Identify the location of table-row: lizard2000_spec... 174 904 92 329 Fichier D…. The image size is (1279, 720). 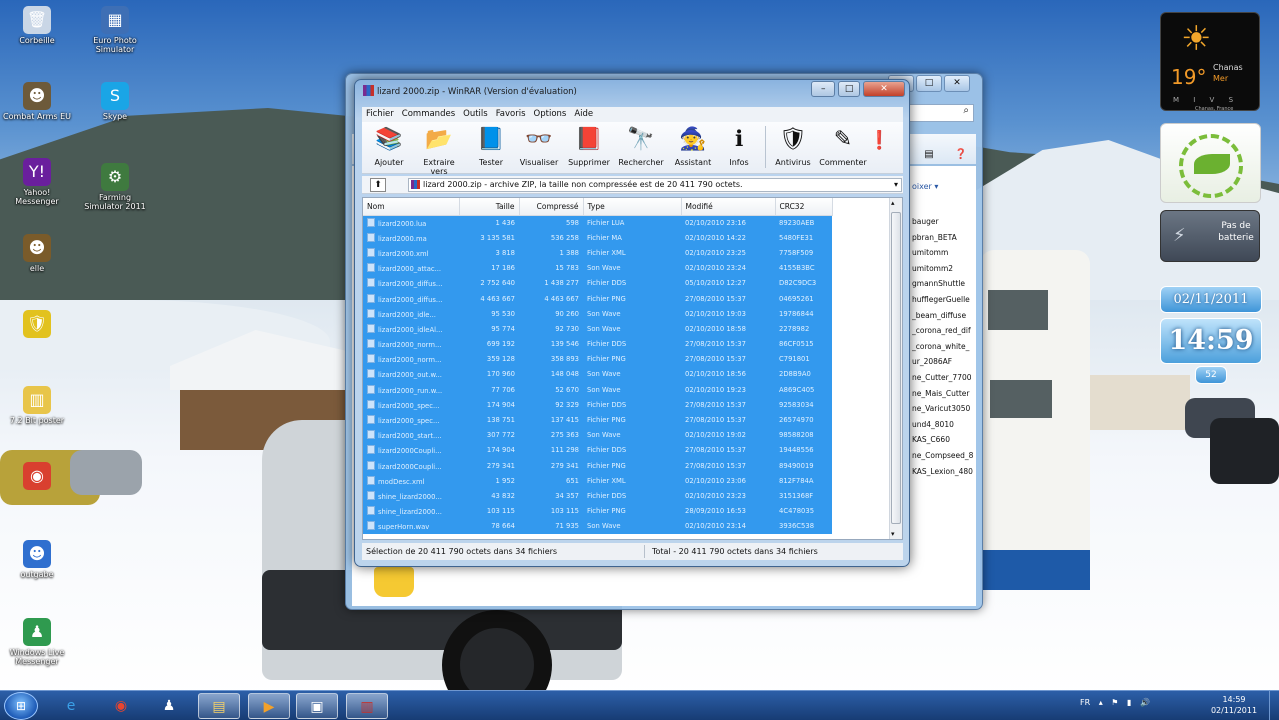
(597, 405).